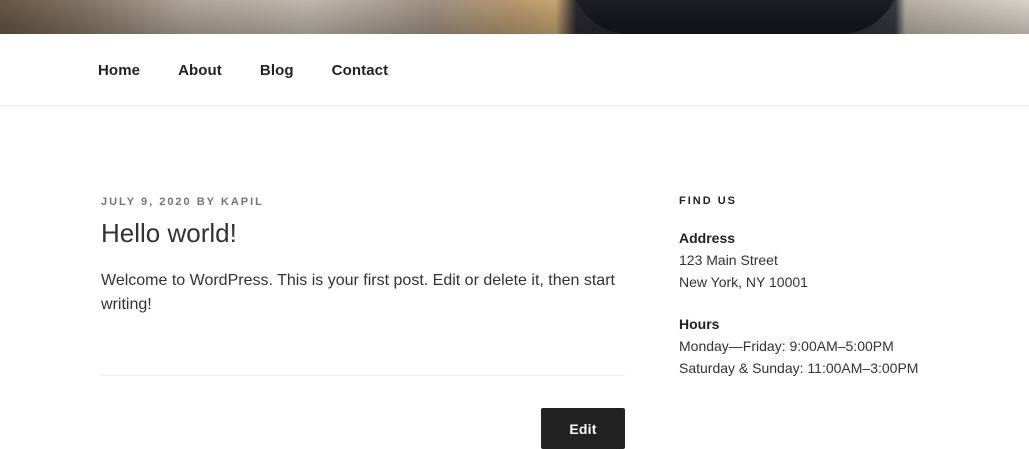  What do you see at coordinates (119, 70) in the screenshot?
I see `nav-item-home: Home` at bounding box center [119, 70].